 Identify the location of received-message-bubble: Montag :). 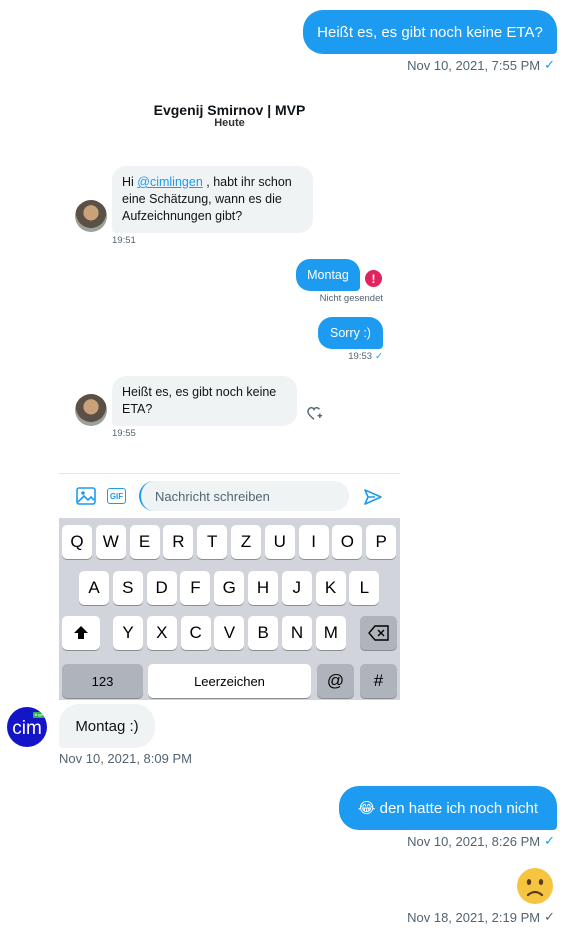
(107, 726).